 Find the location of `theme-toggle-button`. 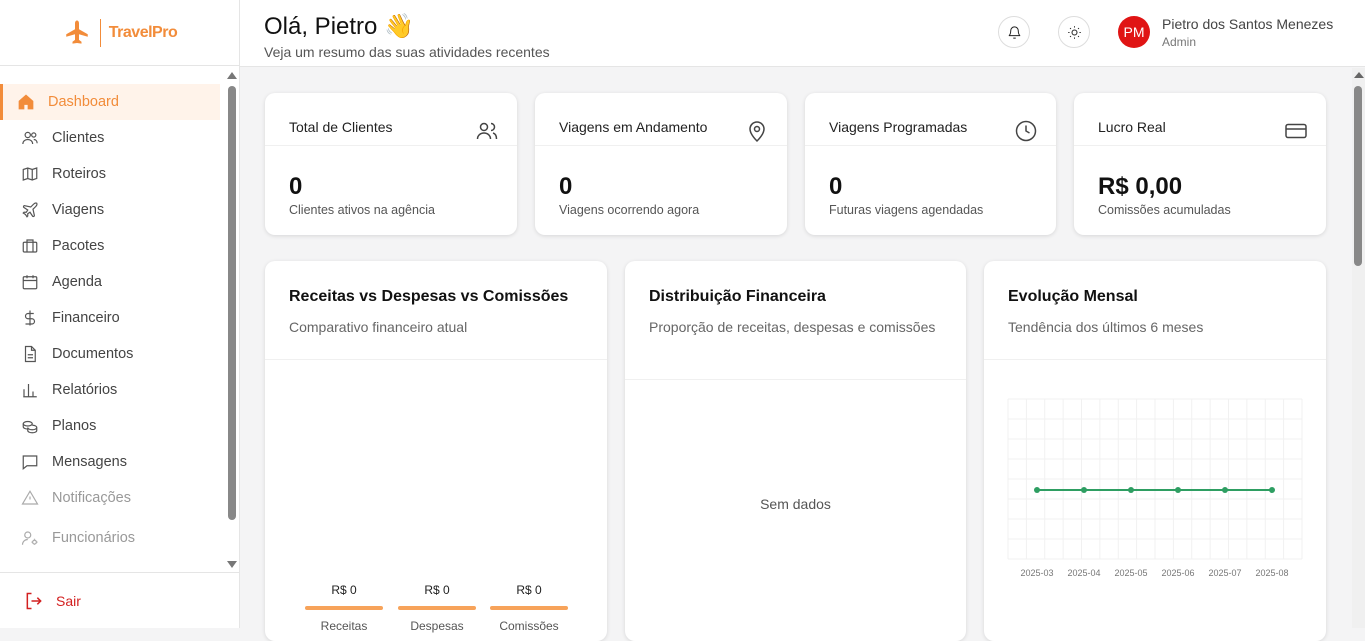

theme-toggle-button is located at coordinates (1074, 32).